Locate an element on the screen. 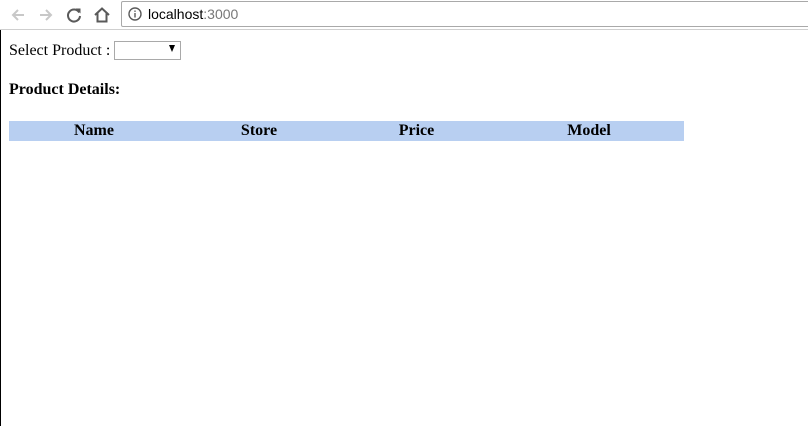 The height and width of the screenshot is (426, 808). table-header-row: Name Store Price Model is located at coordinates (346, 131).